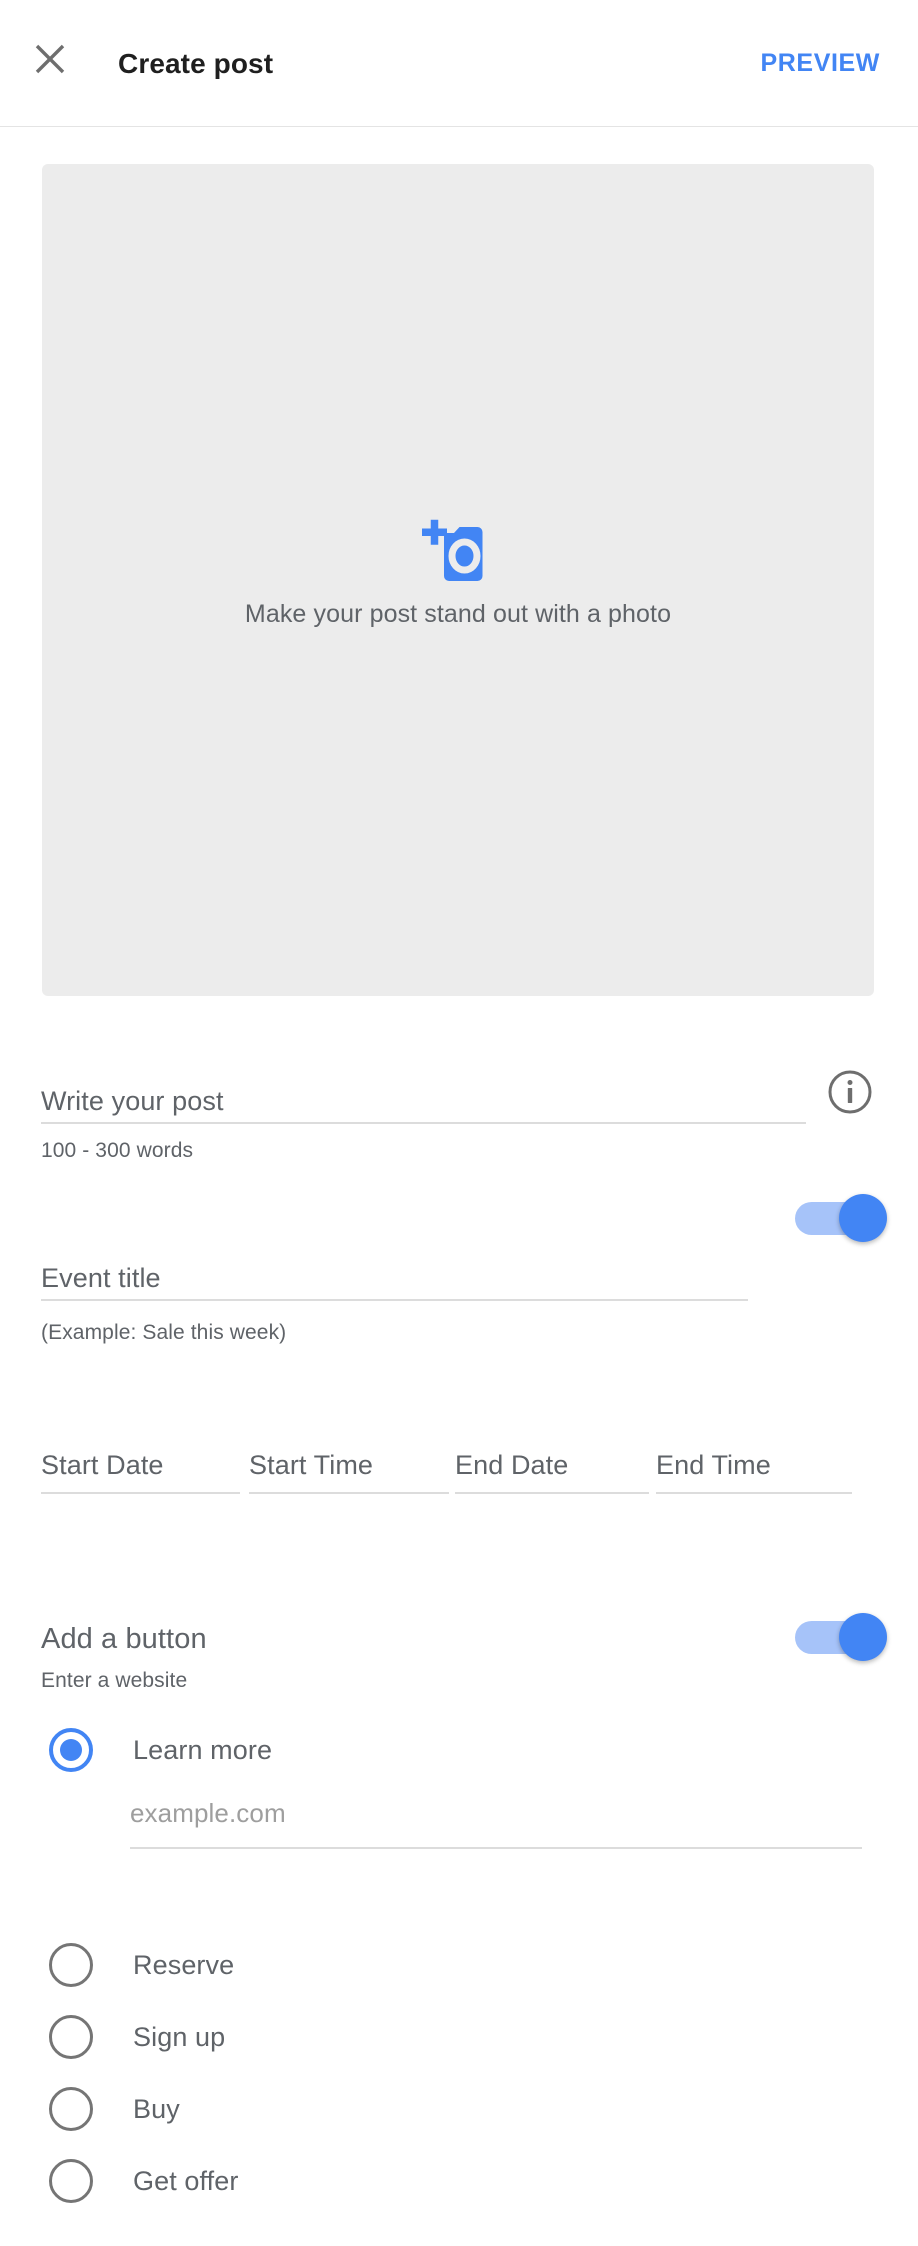 The height and width of the screenshot is (2246, 918). I want to click on end-time-label: End Time, so click(713, 1465).